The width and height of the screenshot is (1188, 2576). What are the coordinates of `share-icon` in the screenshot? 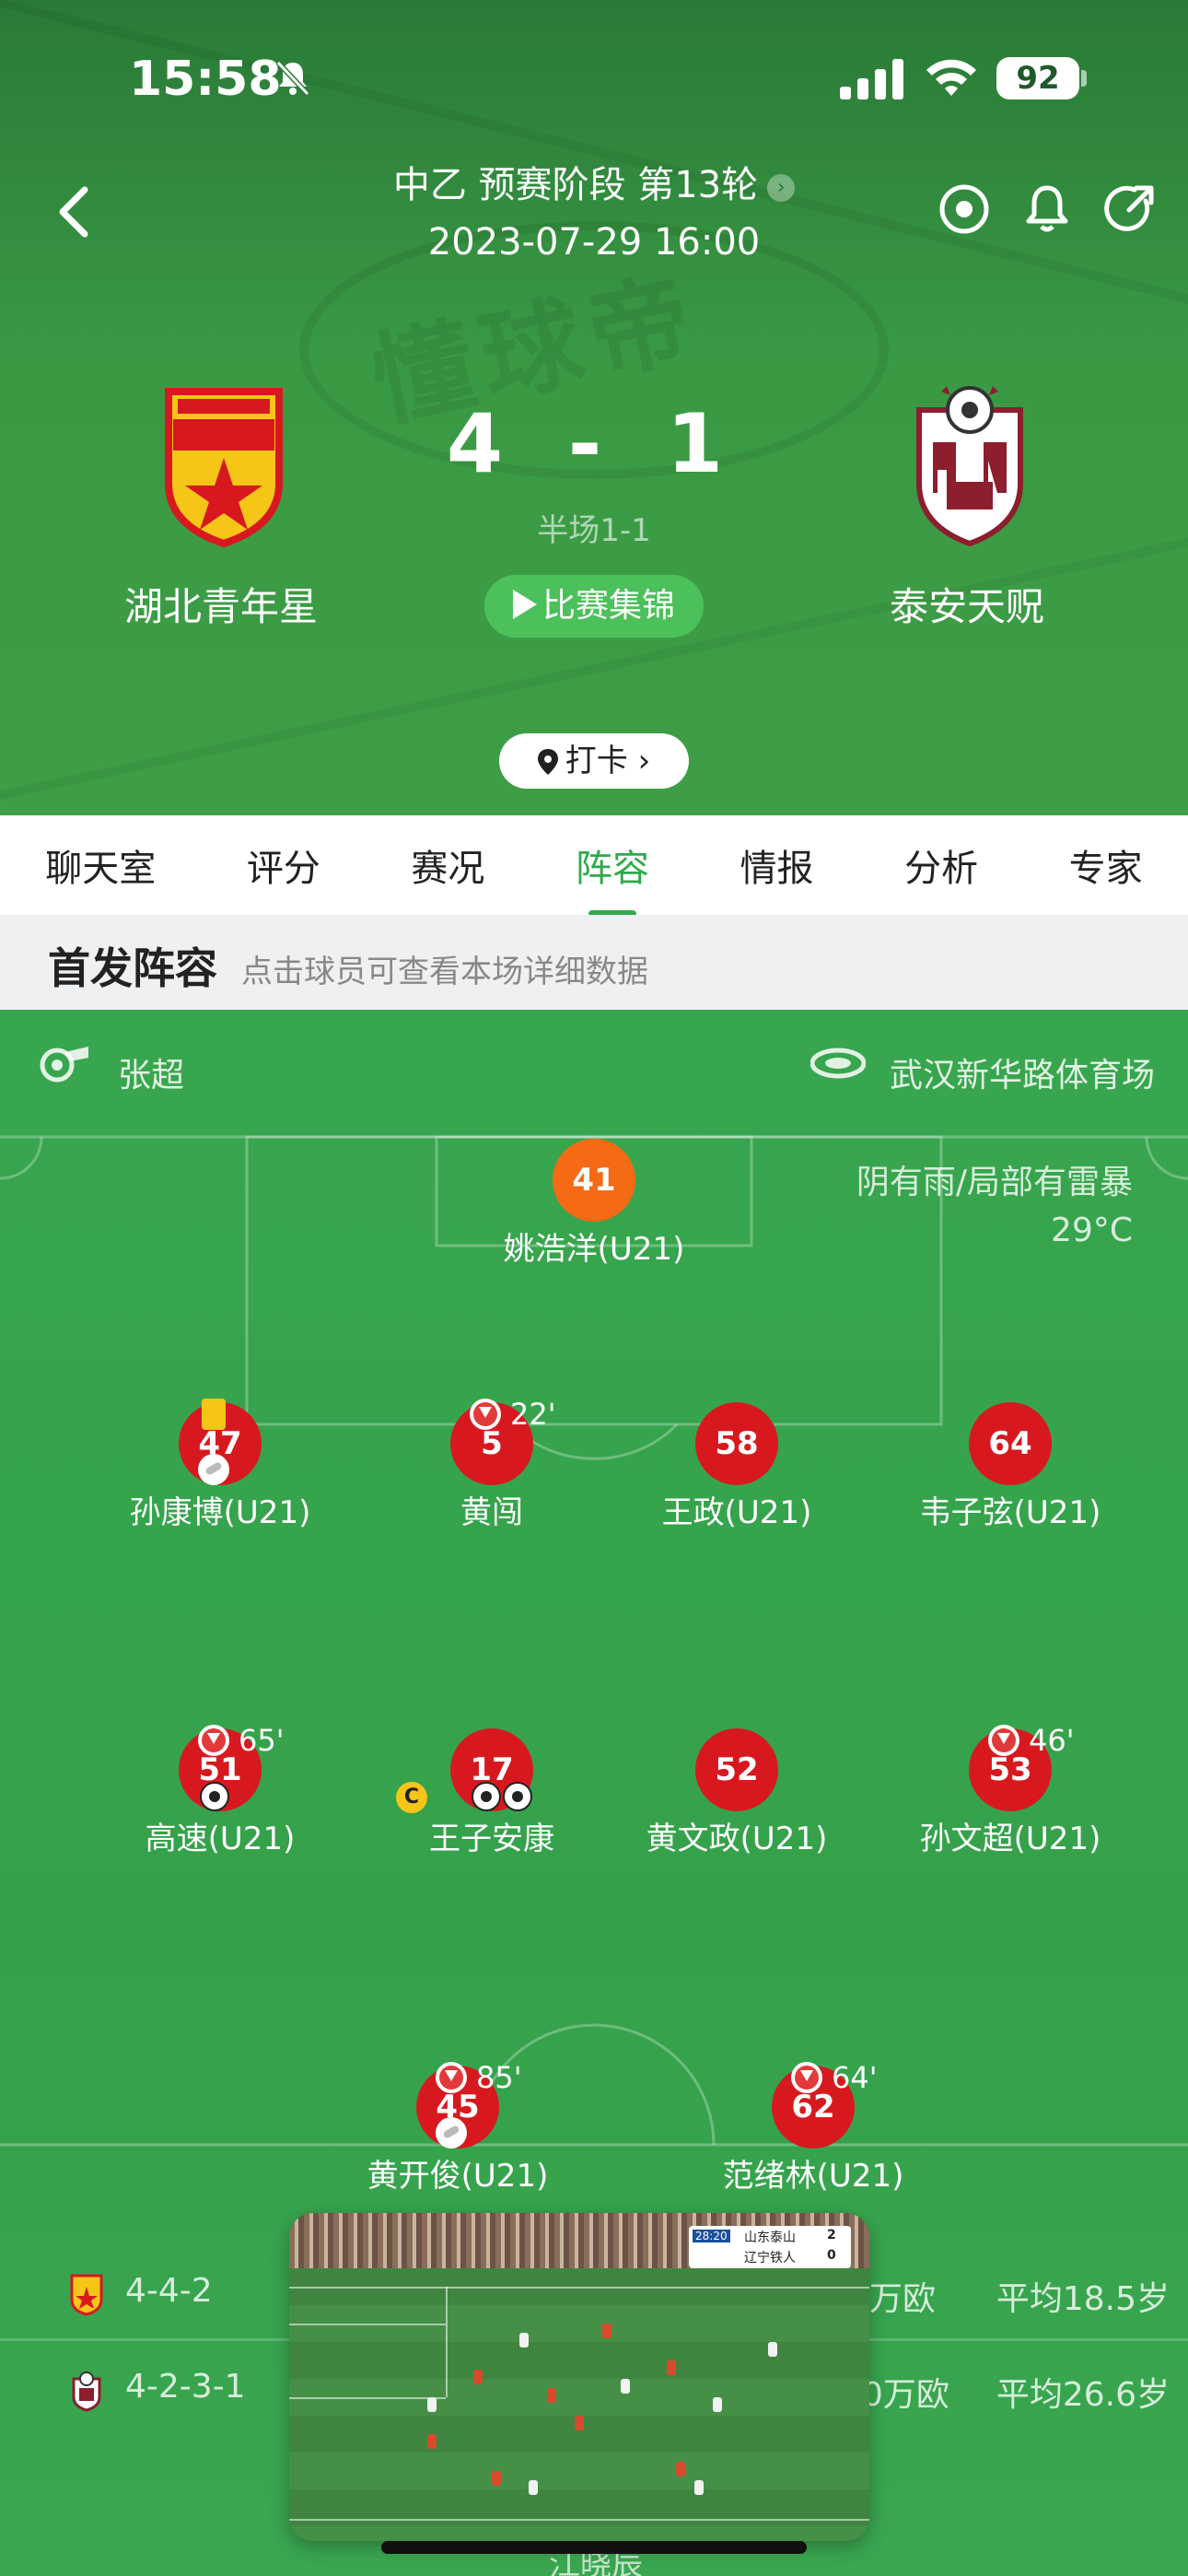 It's located at (1130, 209).